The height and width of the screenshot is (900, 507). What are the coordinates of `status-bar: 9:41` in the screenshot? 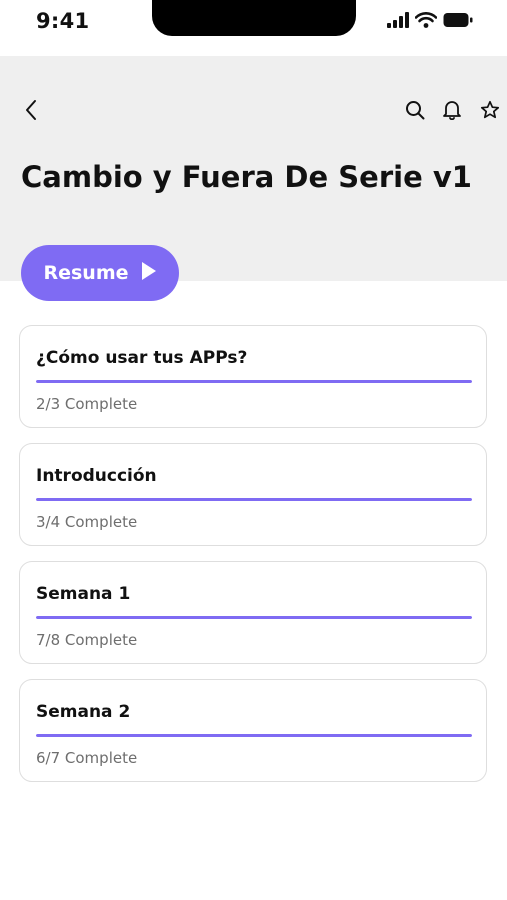 It's located at (253, 28).